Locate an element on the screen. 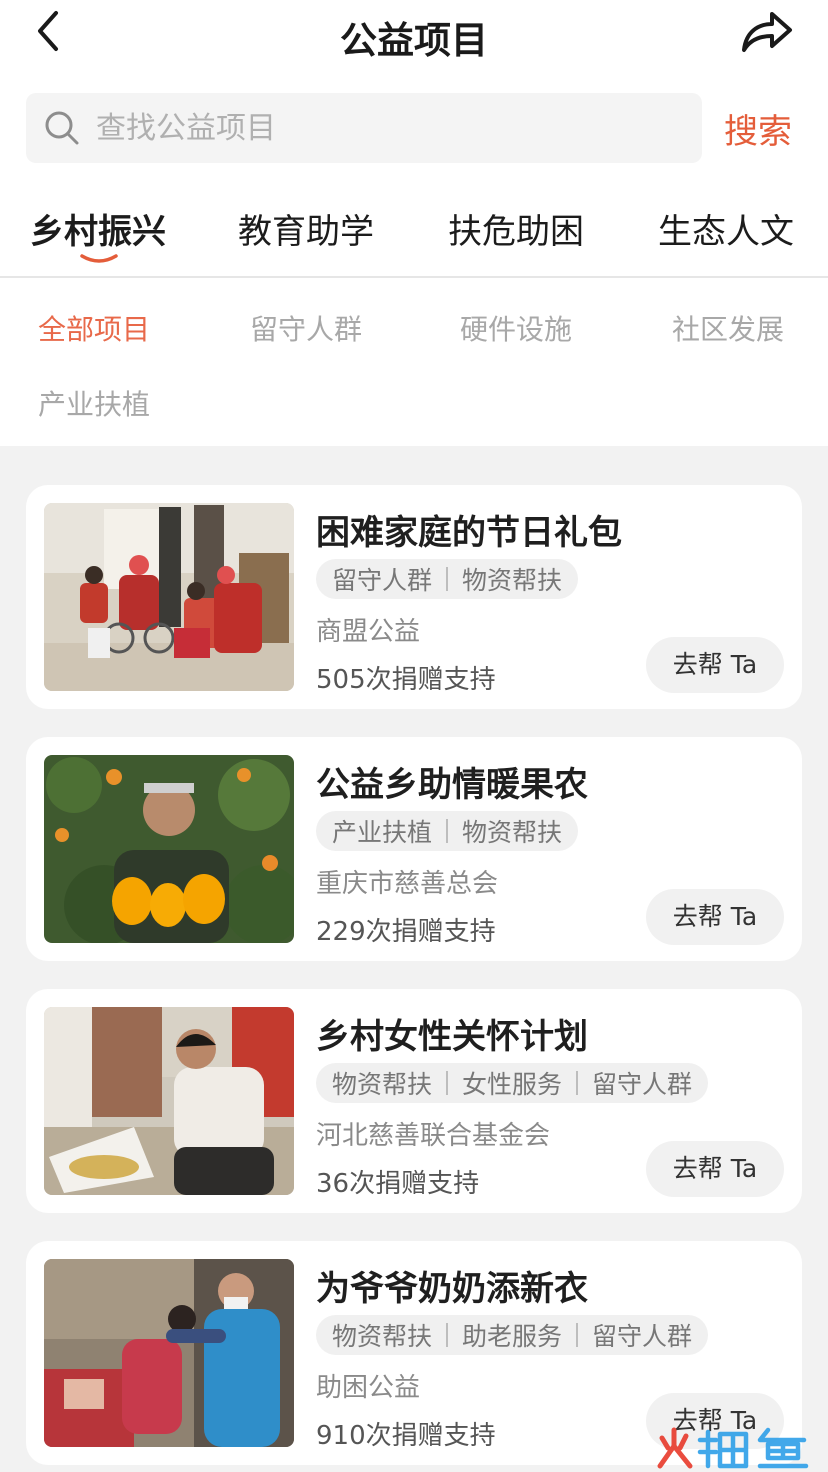 This screenshot has width=828, height=1472. project-tag: 产业扶植 is located at coordinates (382, 832).